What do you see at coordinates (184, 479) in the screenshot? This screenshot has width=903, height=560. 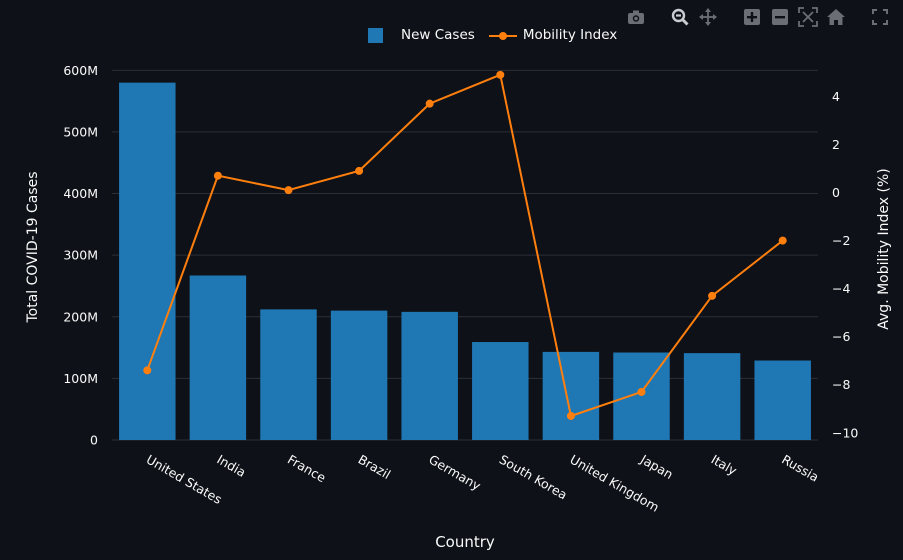 I see `x-tick-label: United States` at bounding box center [184, 479].